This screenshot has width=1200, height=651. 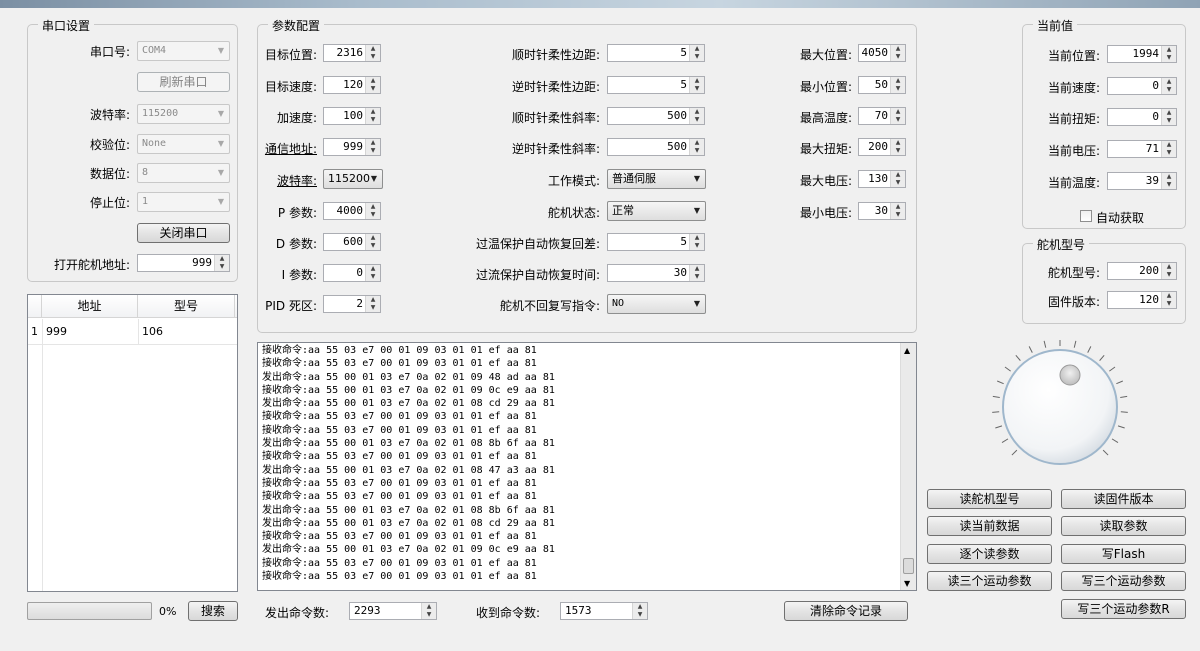 What do you see at coordinates (352, 273) in the screenshot?
I see `i-spinbox: 0 ▲ ▼` at bounding box center [352, 273].